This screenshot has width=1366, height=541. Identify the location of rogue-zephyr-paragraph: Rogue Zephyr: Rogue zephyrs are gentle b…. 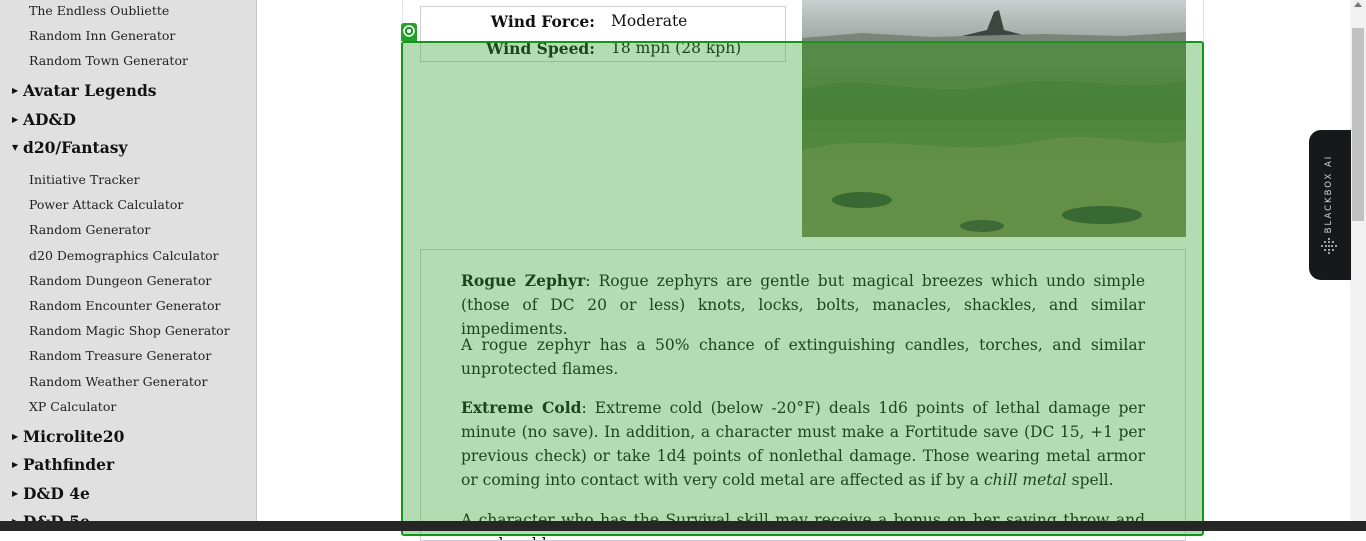
(803, 305).